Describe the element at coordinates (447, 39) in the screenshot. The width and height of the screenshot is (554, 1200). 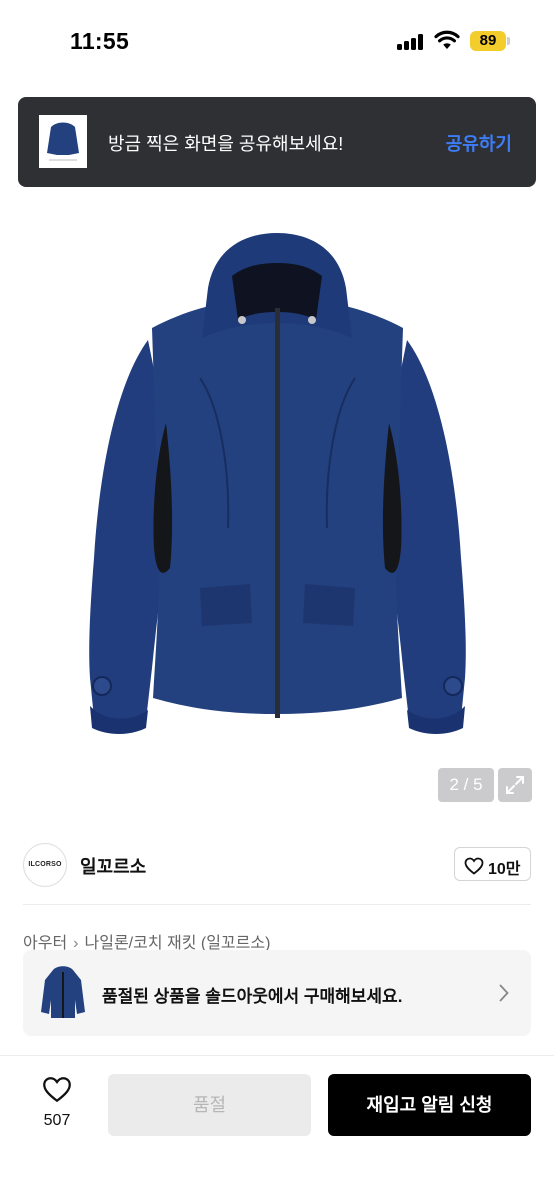
I see `wifi-icon` at that location.